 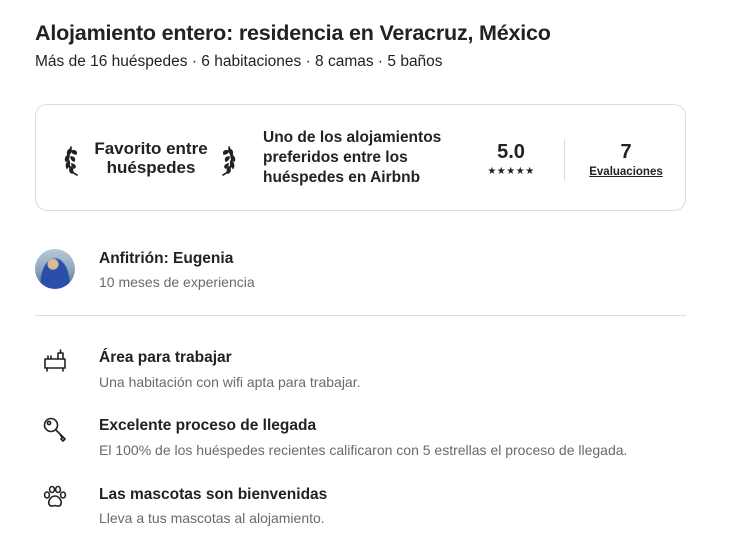 What do you see at coordinates (511, 171) in the screenshot?
I see `star-rating-icon: ★★★★★` at bounding box center [511, 171].